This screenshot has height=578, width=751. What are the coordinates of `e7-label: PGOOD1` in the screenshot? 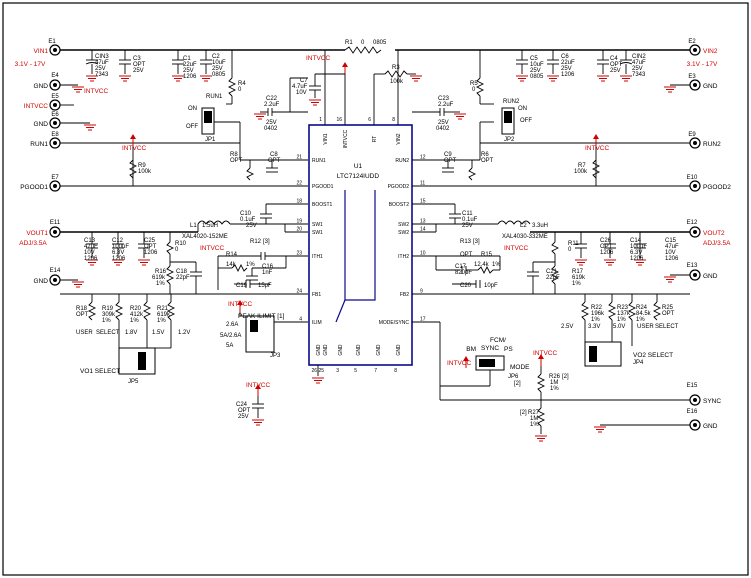 It's located at (34, 187).